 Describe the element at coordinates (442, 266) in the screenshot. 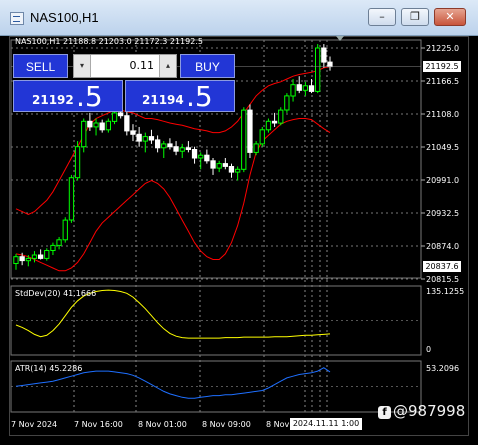

I see `low-price-tag: 20837.6` at that location.